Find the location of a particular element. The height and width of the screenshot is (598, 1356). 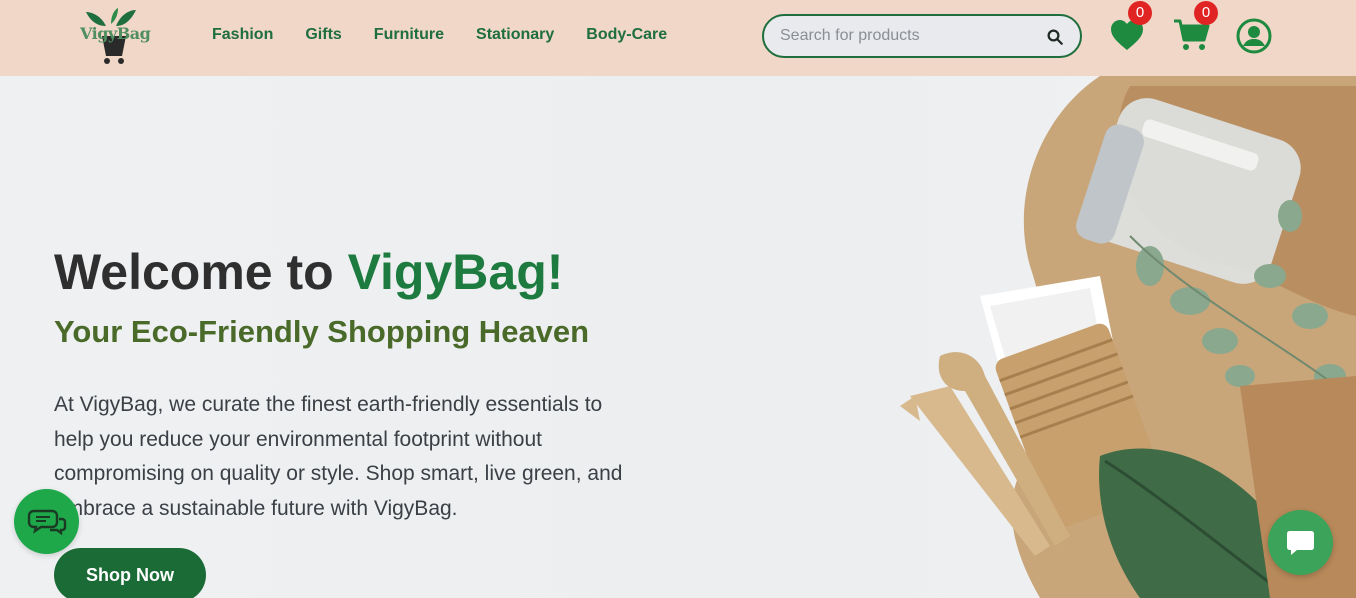

account-button is located at coordinates (1256, 38).